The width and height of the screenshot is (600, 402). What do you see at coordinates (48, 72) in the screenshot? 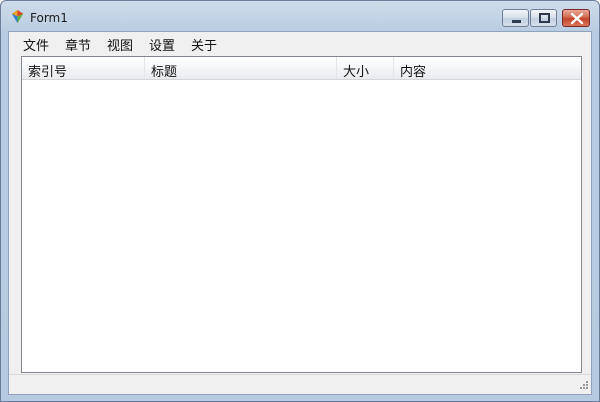
I see `column-header-label: 索引号` at bounding box center [48, 72].